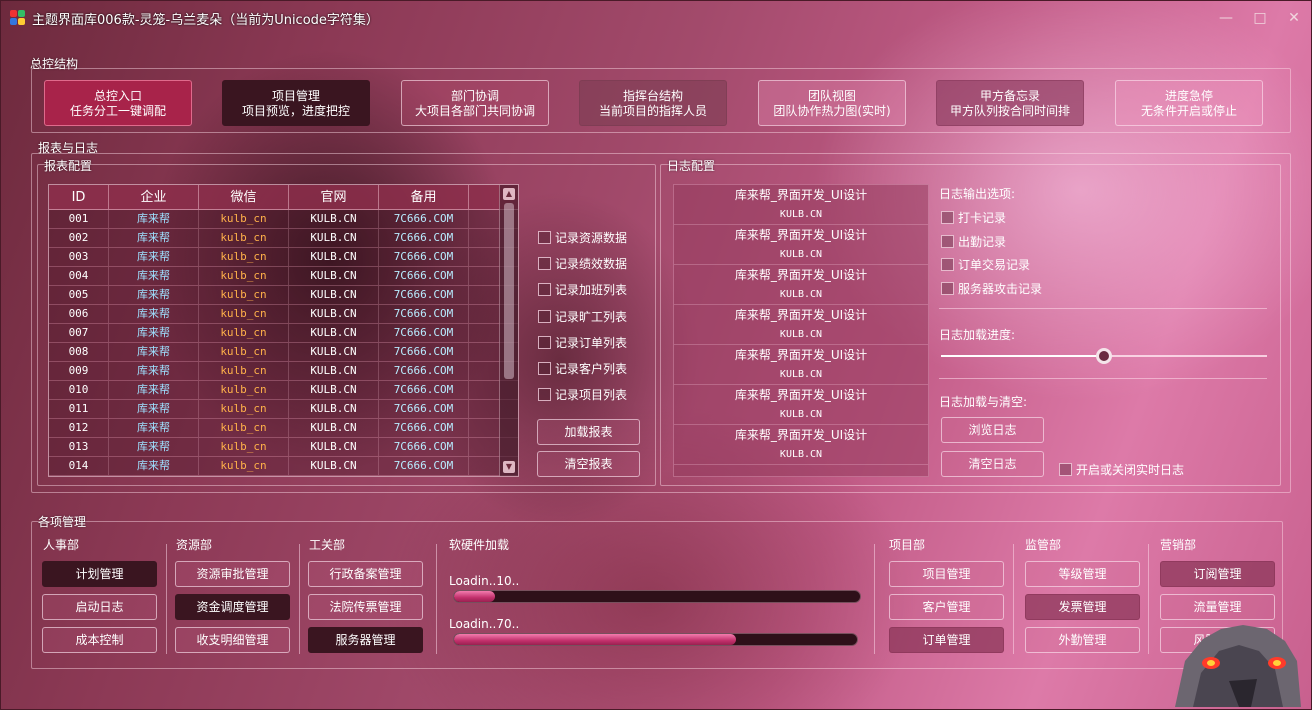  I want to click on report-option-checkbox: 记录资源数据, so click(582, 237).